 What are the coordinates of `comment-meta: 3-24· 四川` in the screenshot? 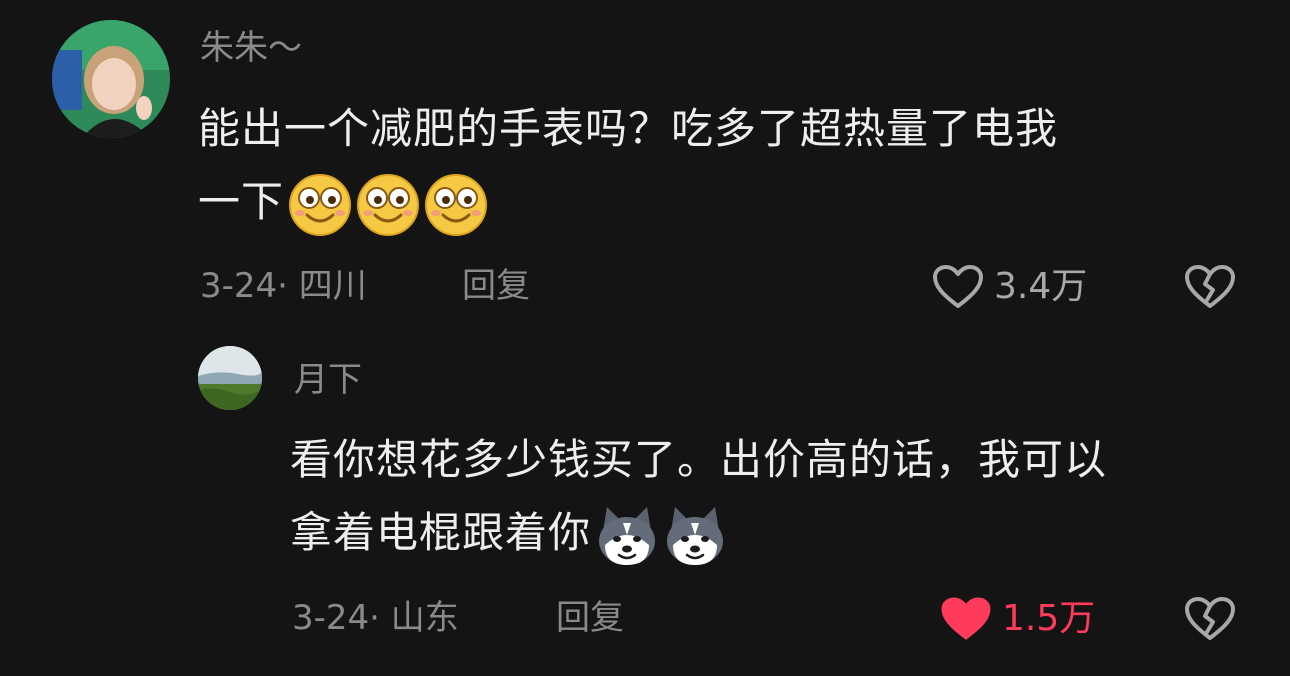 It's located at (285, 286).